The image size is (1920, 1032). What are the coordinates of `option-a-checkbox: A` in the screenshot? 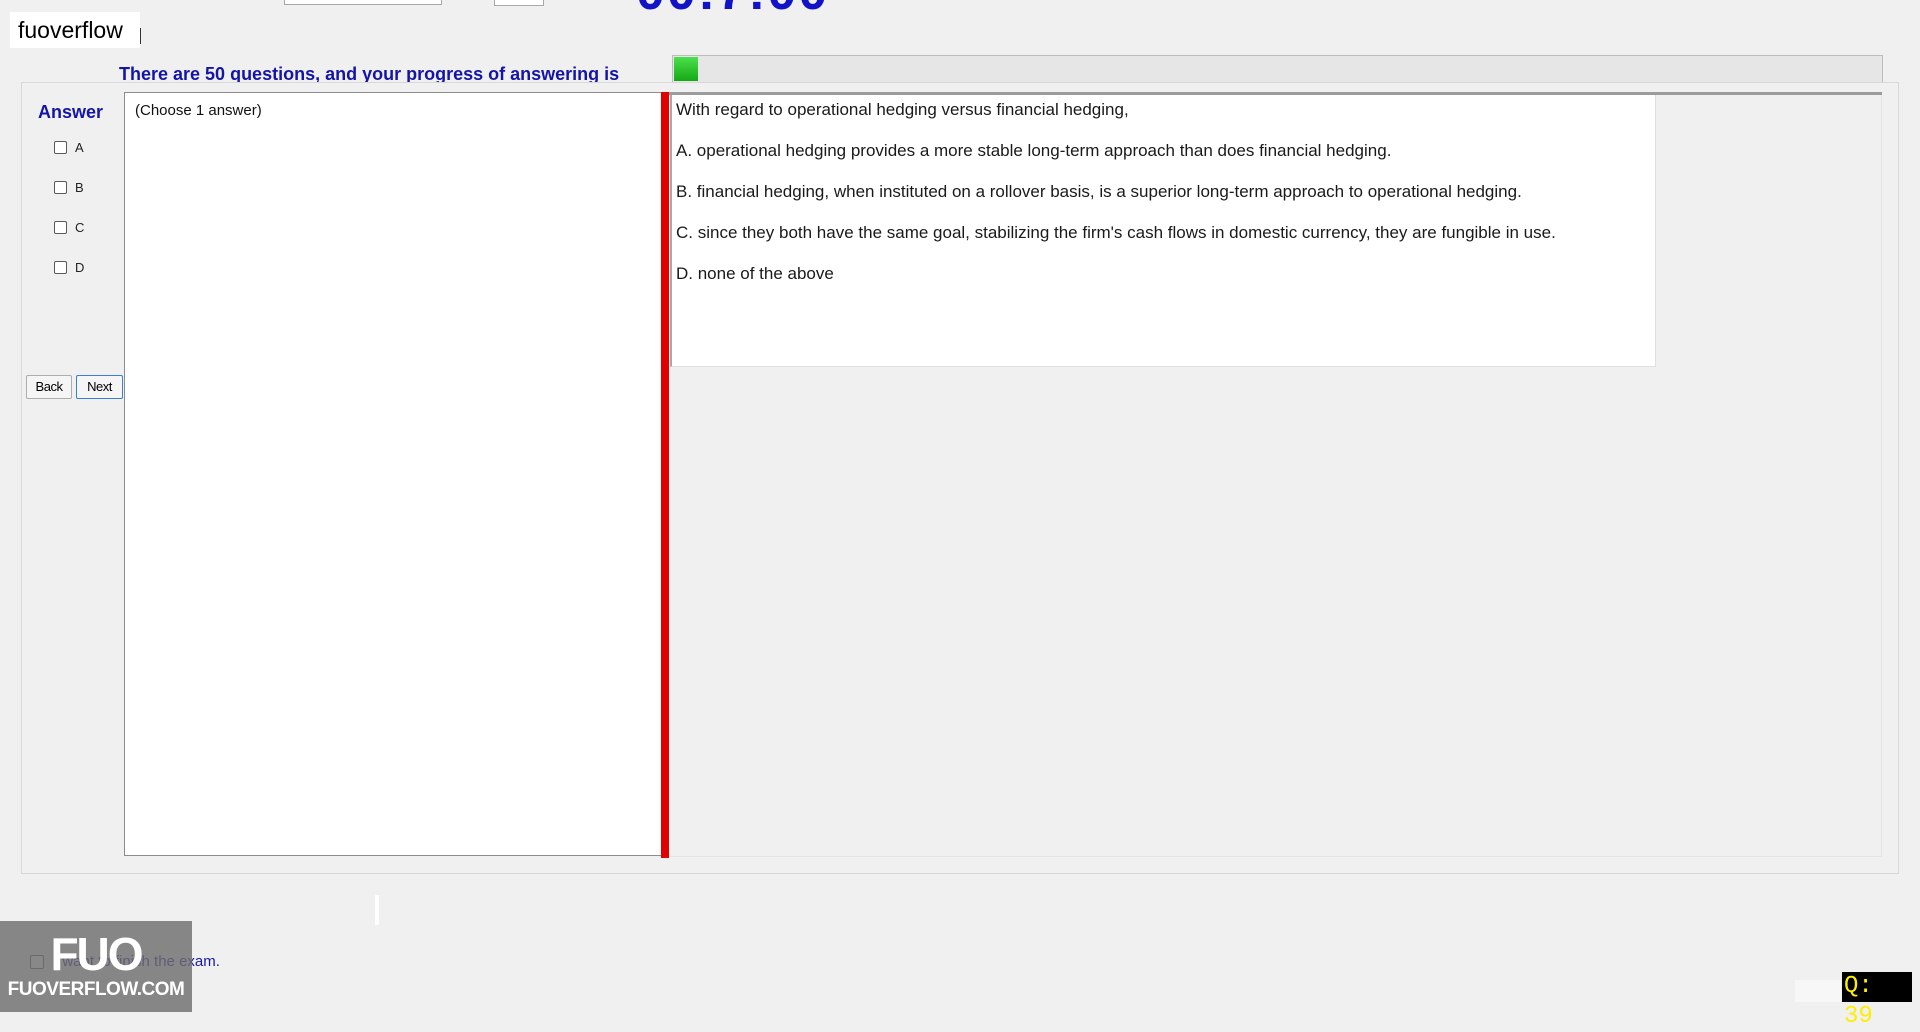 It's located at (84, 147).